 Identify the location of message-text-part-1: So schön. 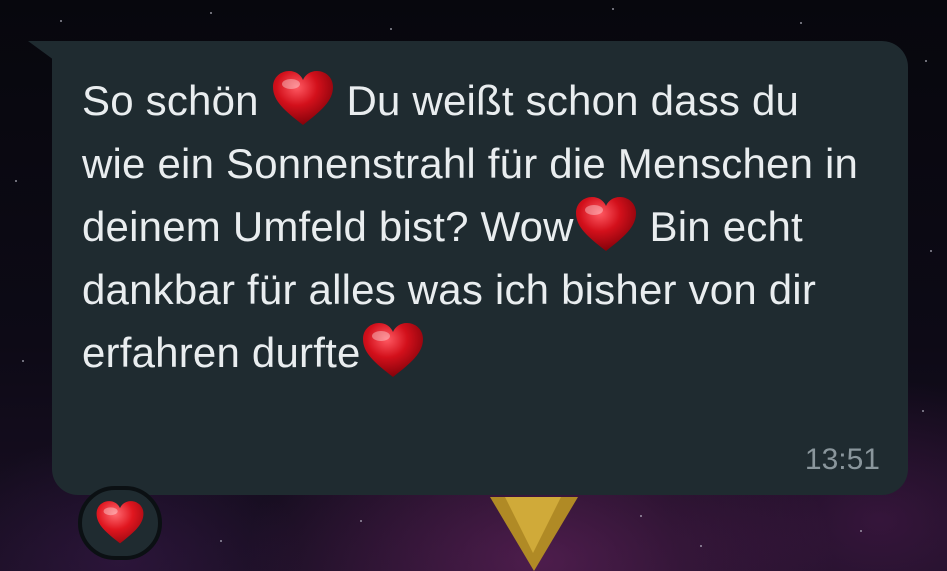
(176, 100).